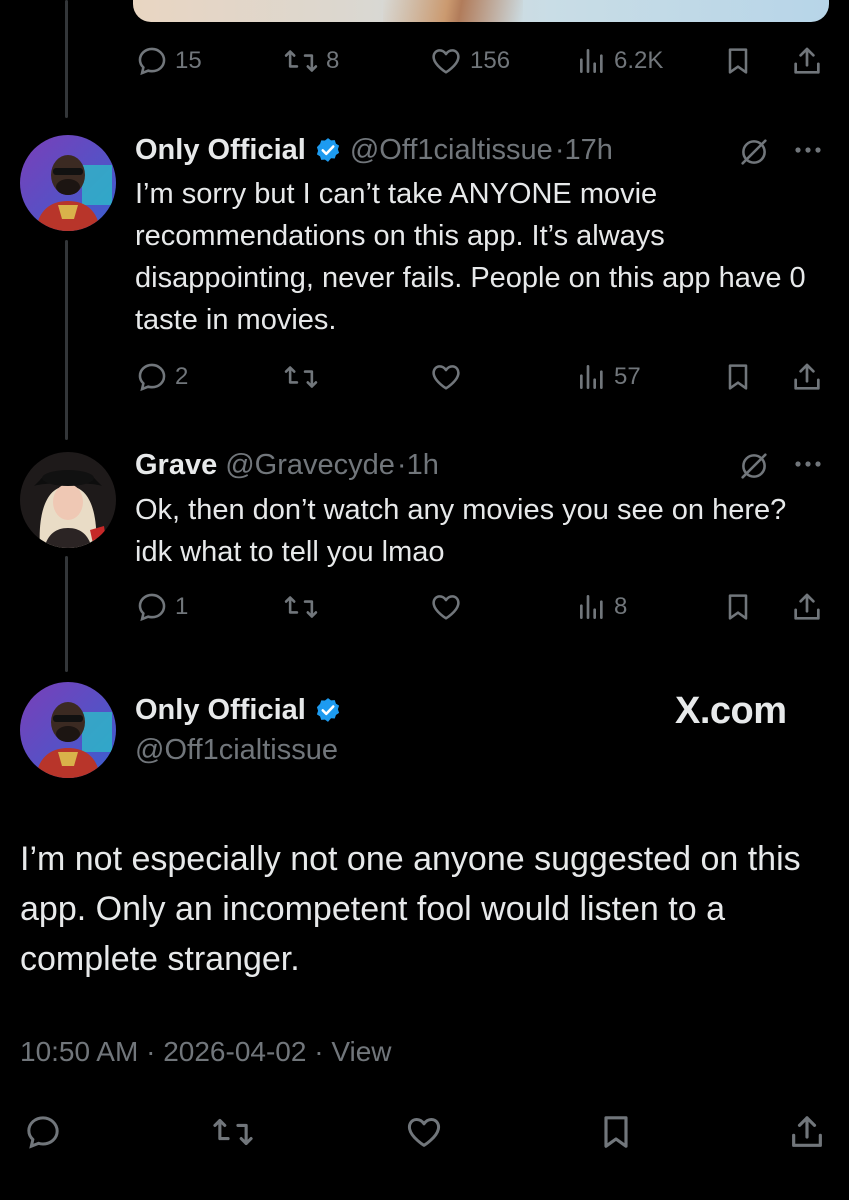 The width and height of the screenshot is (849, 1200). I want to click on reply-button, so click(43, 1132).